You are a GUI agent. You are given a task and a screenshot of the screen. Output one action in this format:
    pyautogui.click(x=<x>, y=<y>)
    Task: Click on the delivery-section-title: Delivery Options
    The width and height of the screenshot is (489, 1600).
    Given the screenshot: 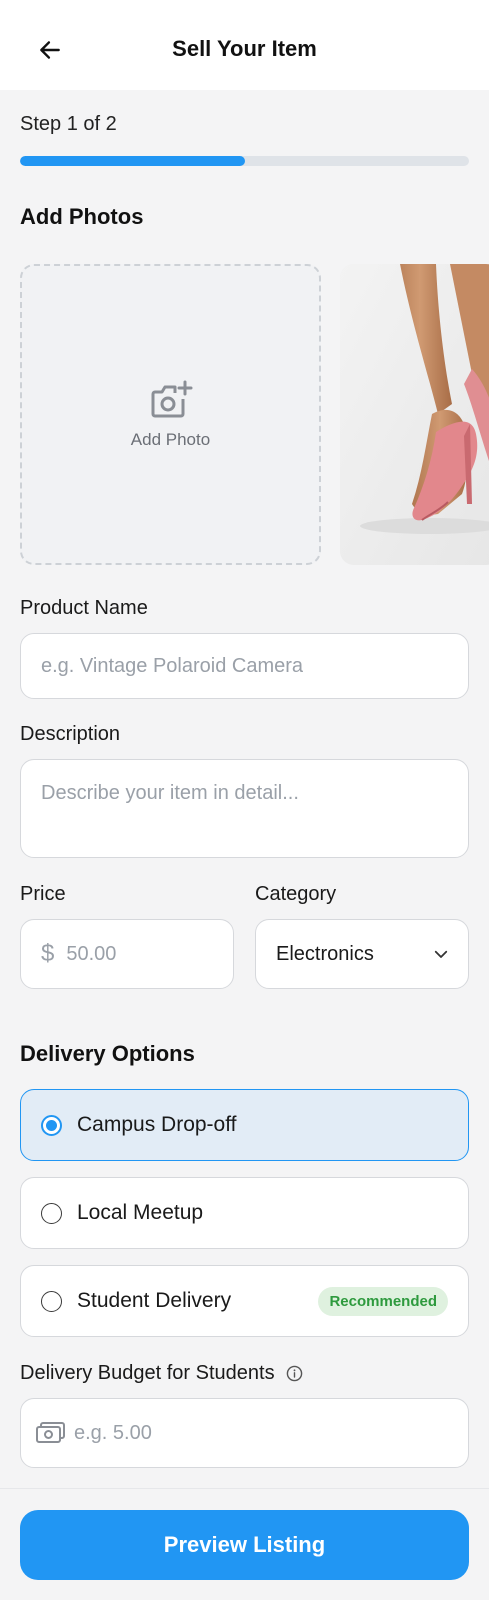 What is the action you would take?
    pyautogui.click(x=107, y=1053)
    